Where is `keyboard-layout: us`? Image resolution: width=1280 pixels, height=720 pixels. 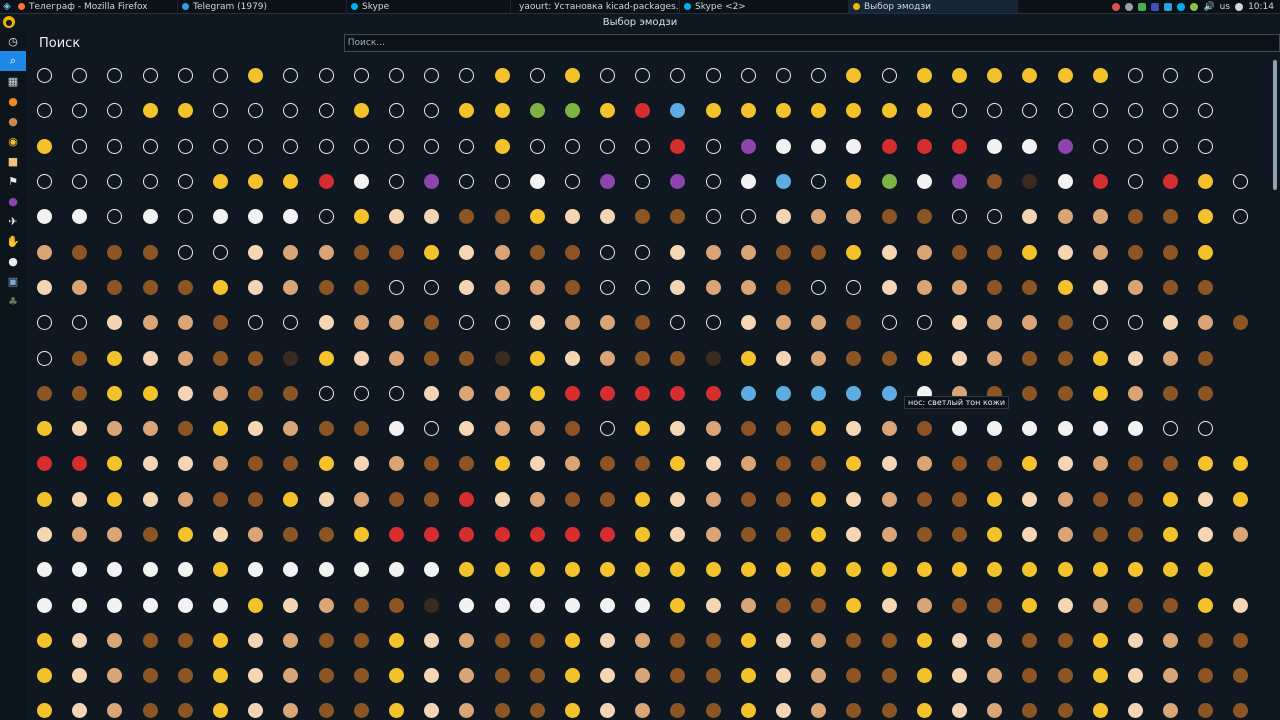 keyboard-layout: us is located at coordinates (1225, 7).